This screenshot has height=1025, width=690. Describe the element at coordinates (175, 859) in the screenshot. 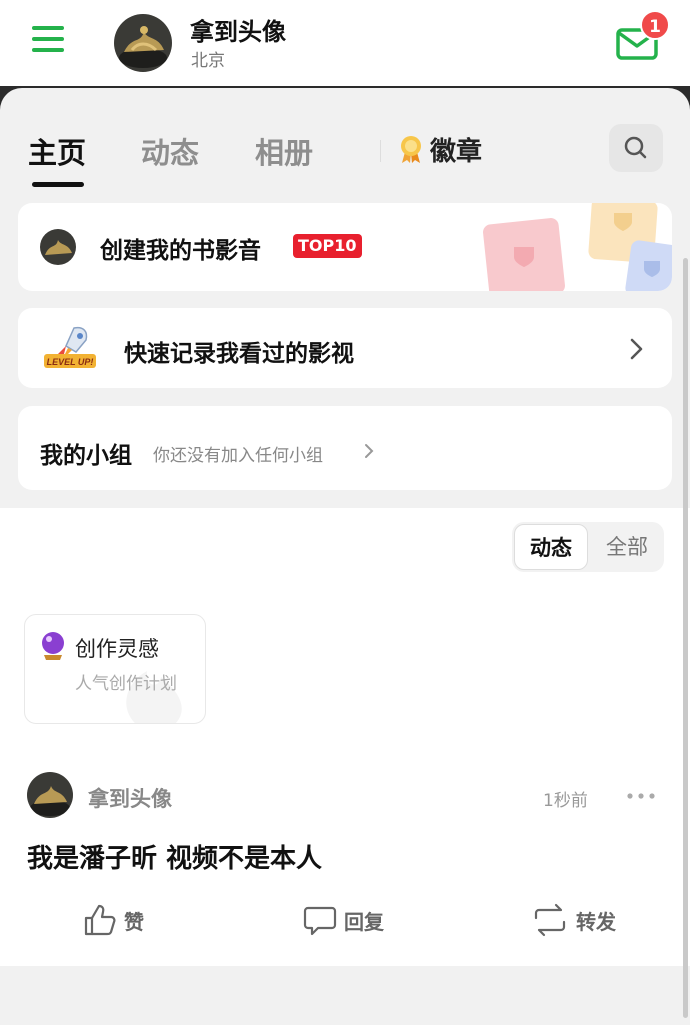

I see `post-content: 我是潘子昕 视频不是本人` at that location.